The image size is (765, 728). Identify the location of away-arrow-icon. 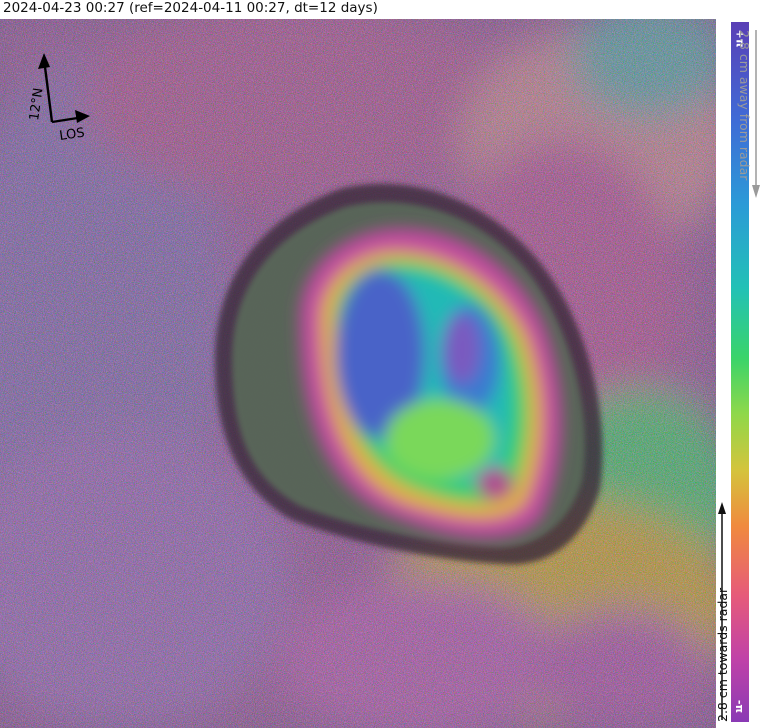
(756, 114).